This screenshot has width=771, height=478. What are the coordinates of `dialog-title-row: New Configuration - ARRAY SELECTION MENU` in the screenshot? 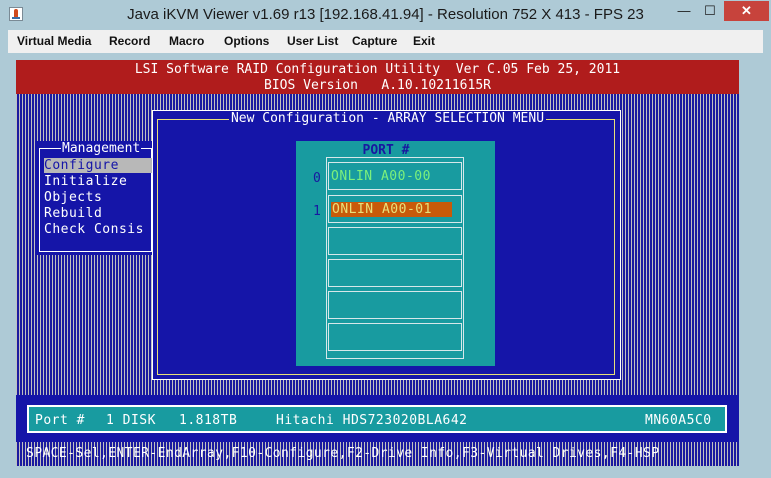 It's located at (387, 118).